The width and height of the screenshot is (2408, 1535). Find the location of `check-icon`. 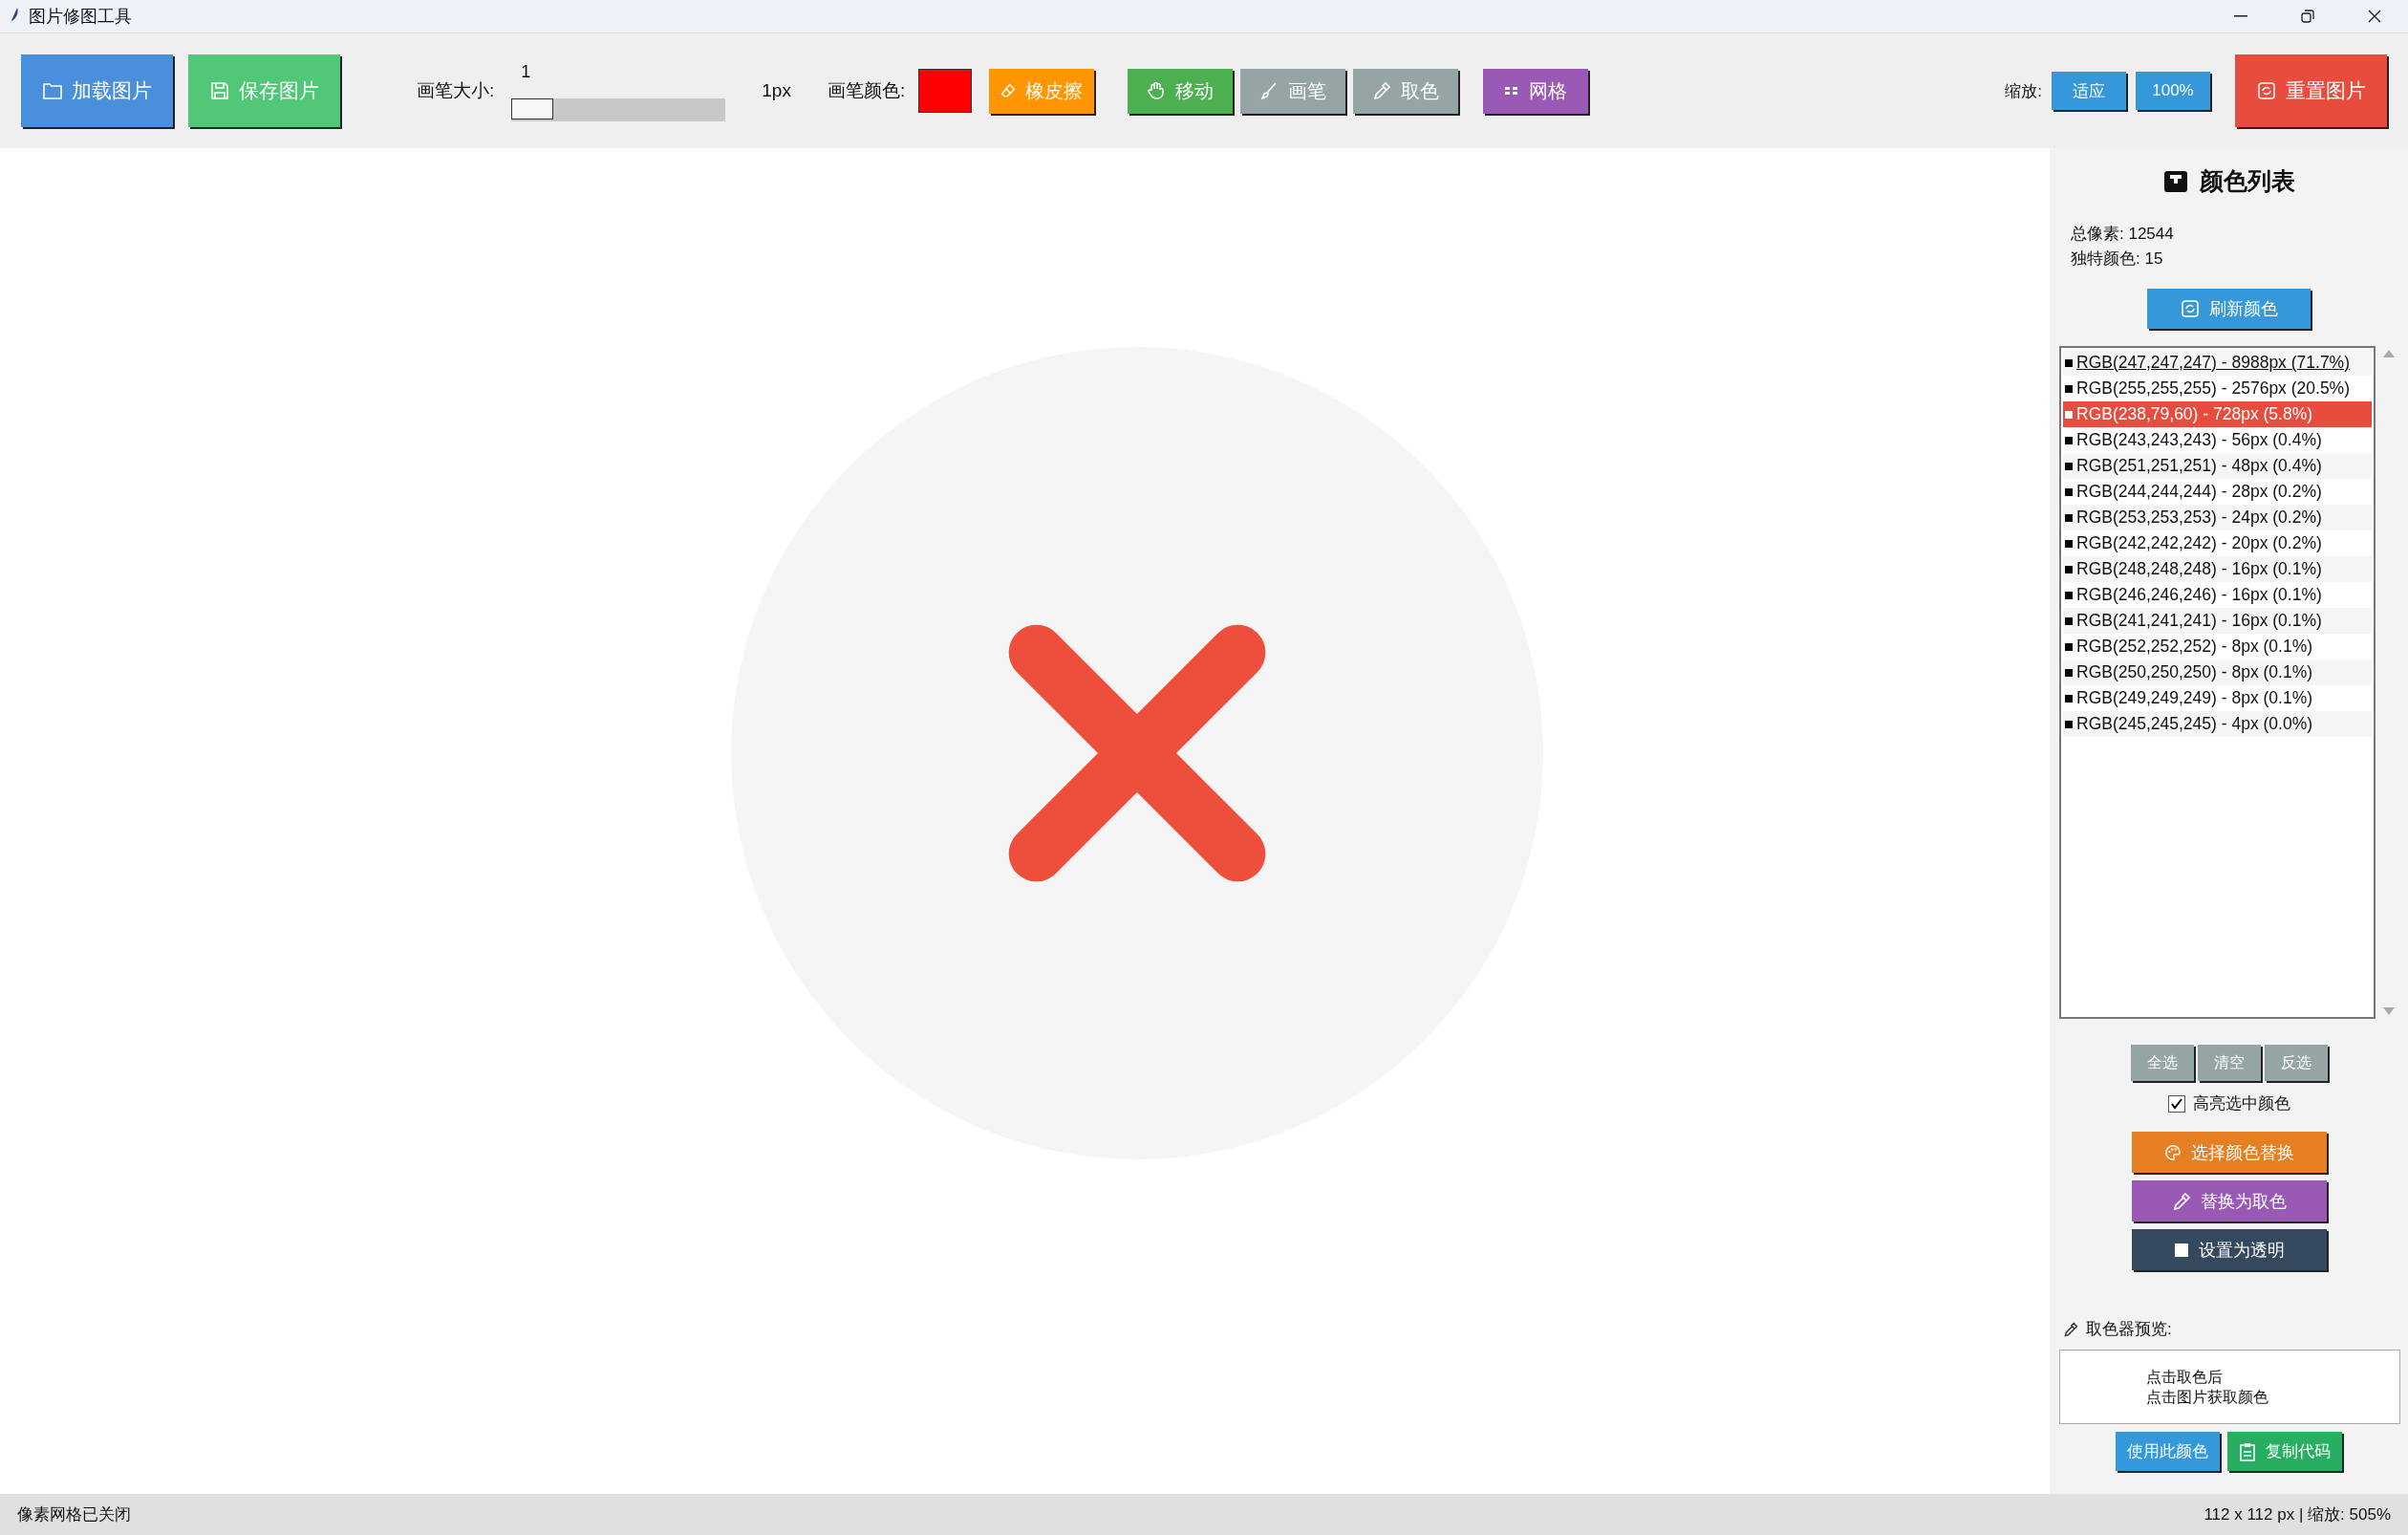

check-icon is located at coordinates (2176, 1104).